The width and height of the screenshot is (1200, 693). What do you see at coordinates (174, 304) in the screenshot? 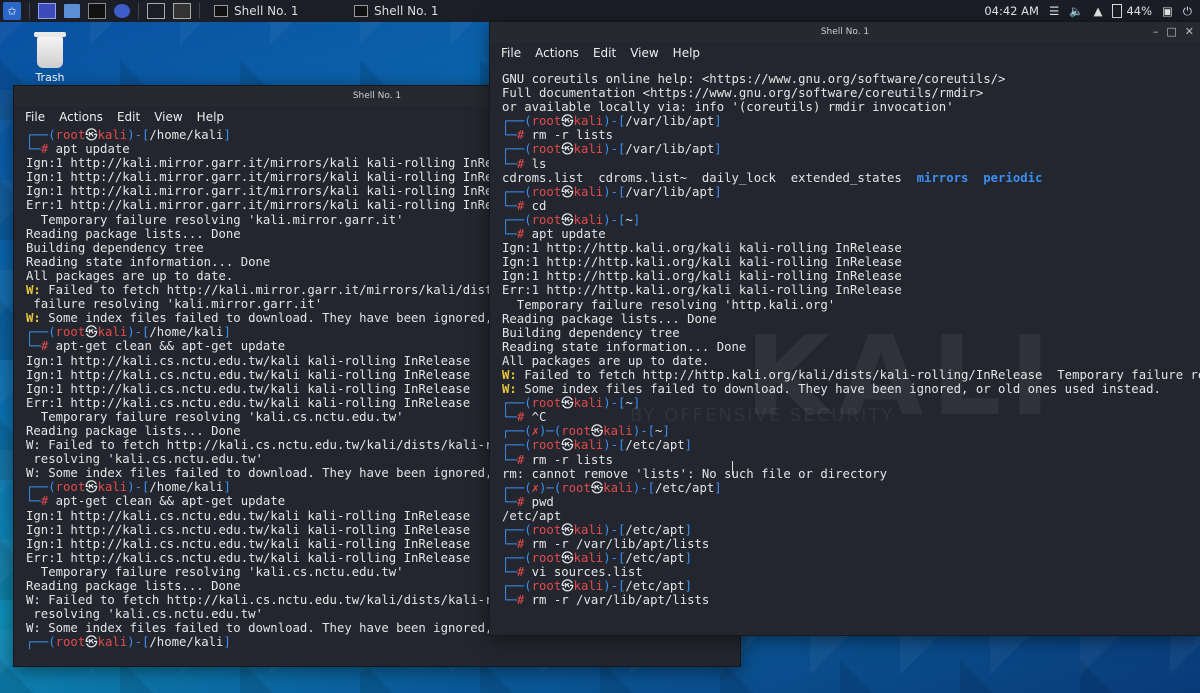
I see `output-text: failure resolving 'kali.mirror.garr.it'` at bounding box center [174, 304].